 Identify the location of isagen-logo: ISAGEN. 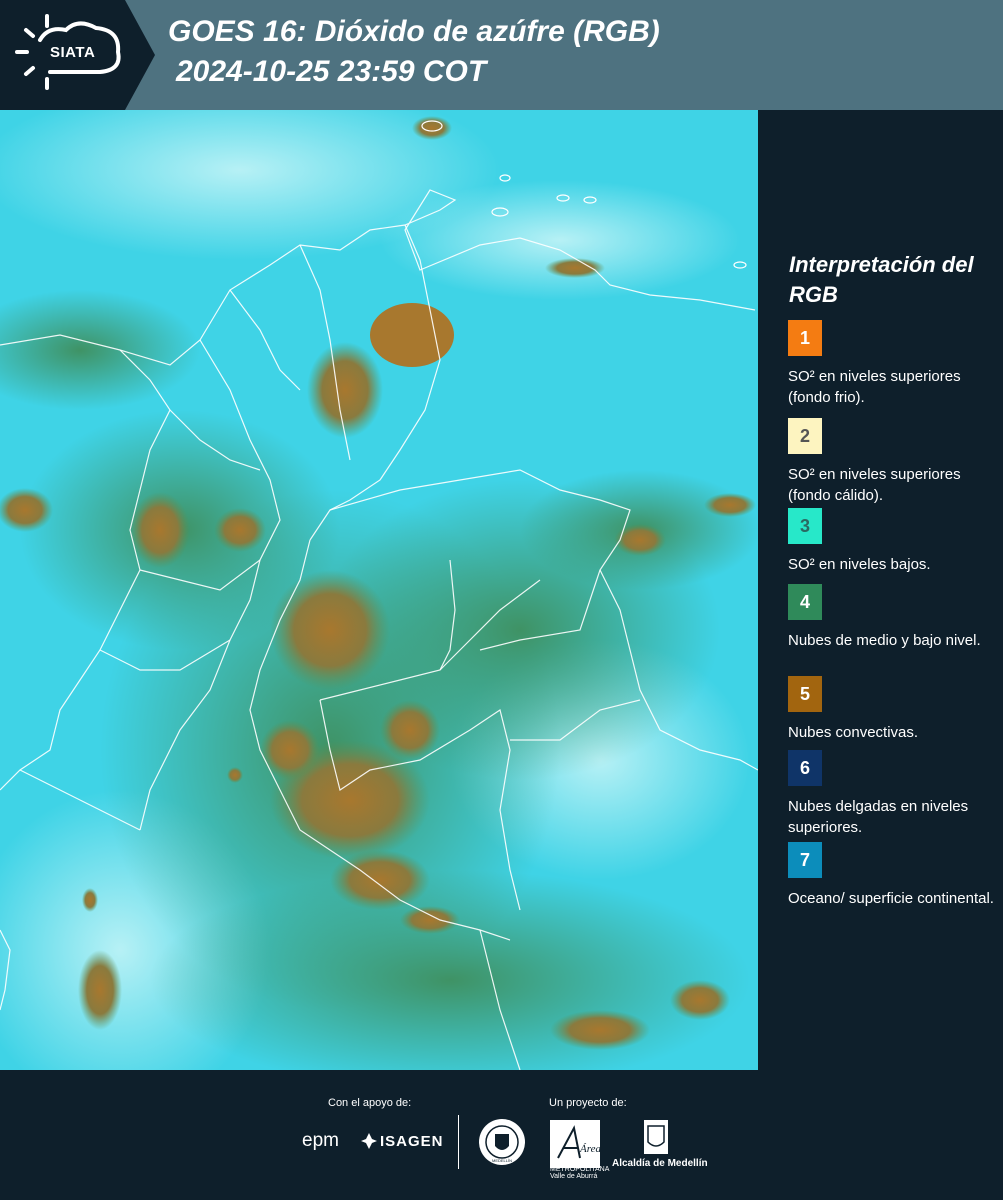
(412, 1141).